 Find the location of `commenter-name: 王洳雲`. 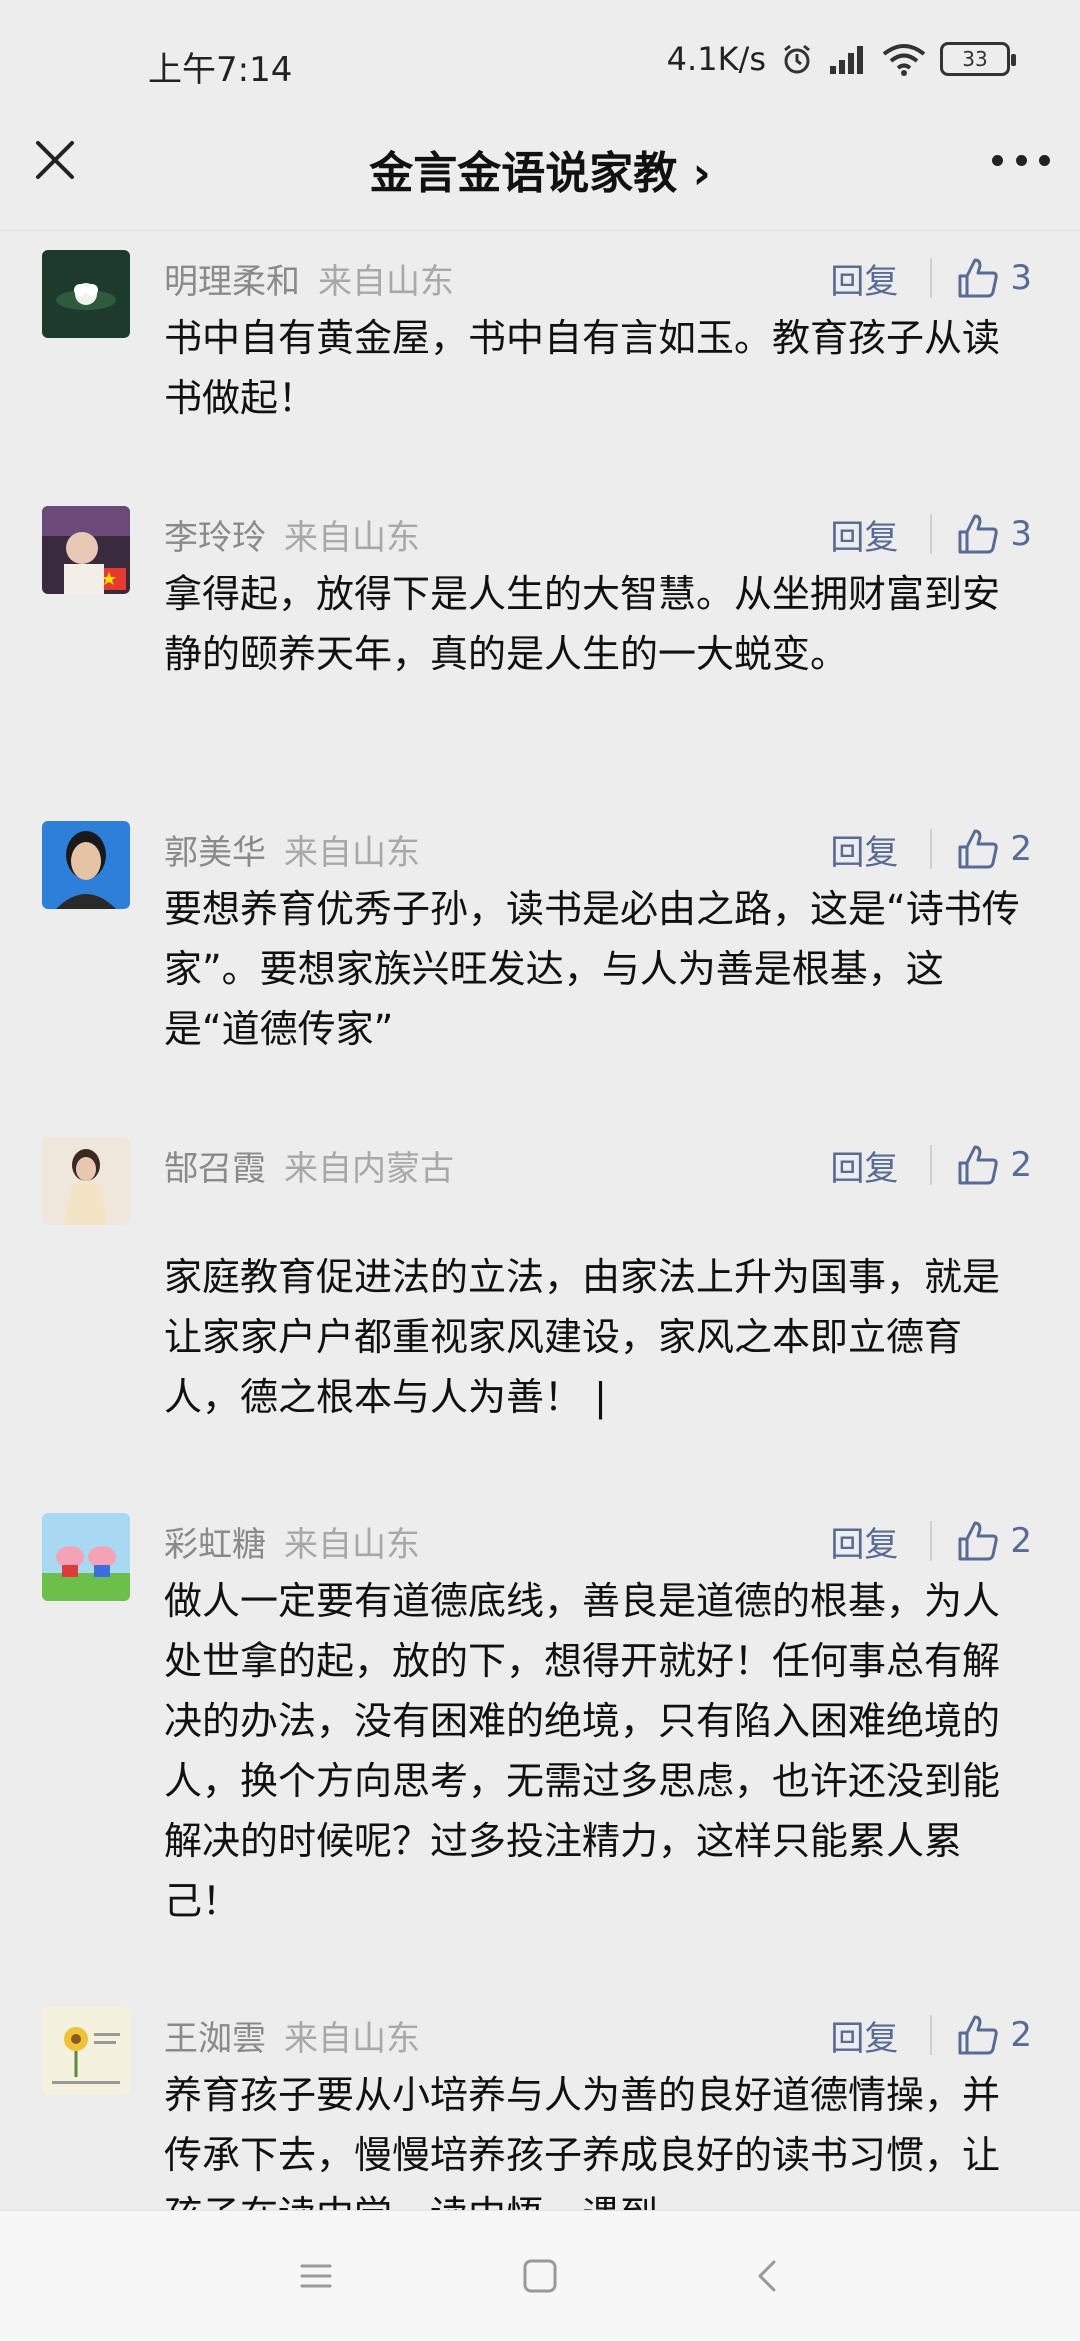

commenter-name: 王洳雲 is located at coordinates (215, 2035).